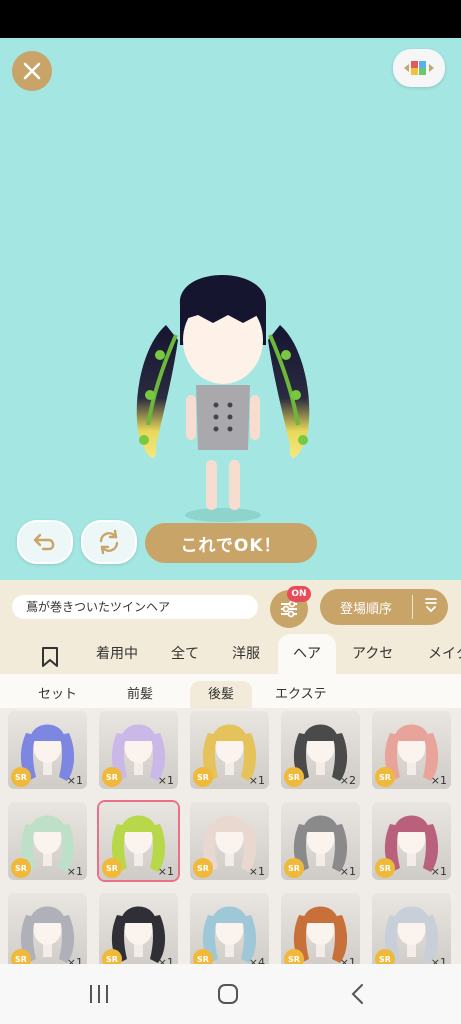  Describe the element at coordinates (185, 654) in the screenshot. I see `tab-all: 全て` at that location.